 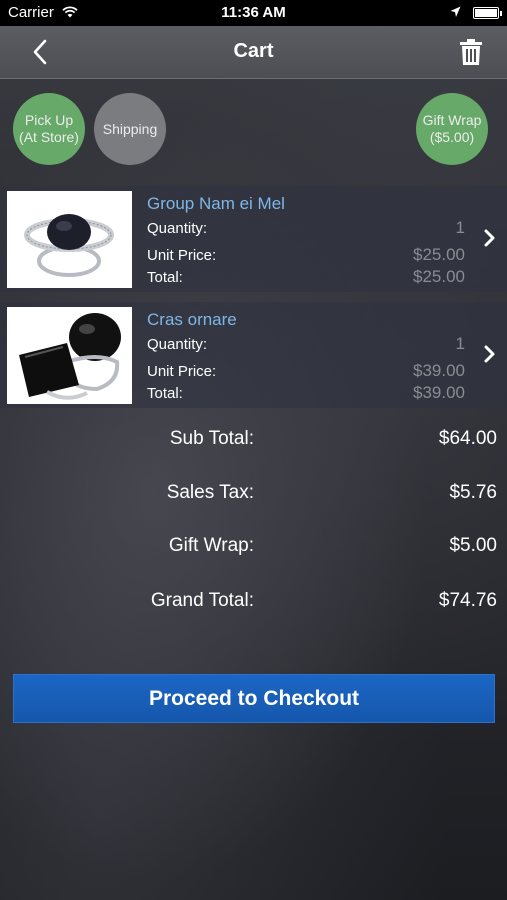 I want to click on subtotal-label: Sub Total:, so click(x=211, y=438).